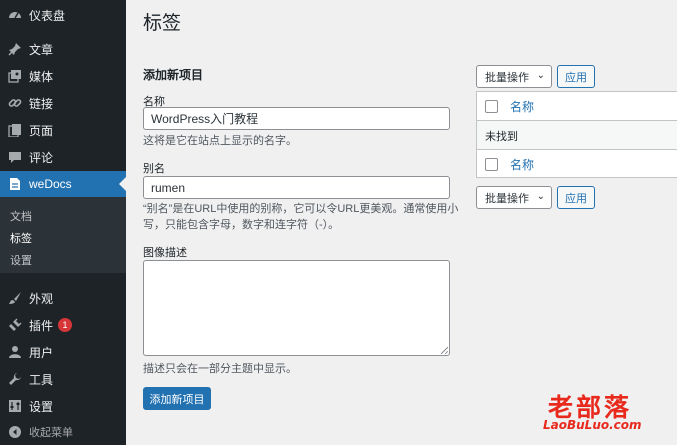  What do you see at coordinates (173, 75) in the screenshot?
I see `add-new-term-heading: 添加新项目` at bounding box center [173, 75].